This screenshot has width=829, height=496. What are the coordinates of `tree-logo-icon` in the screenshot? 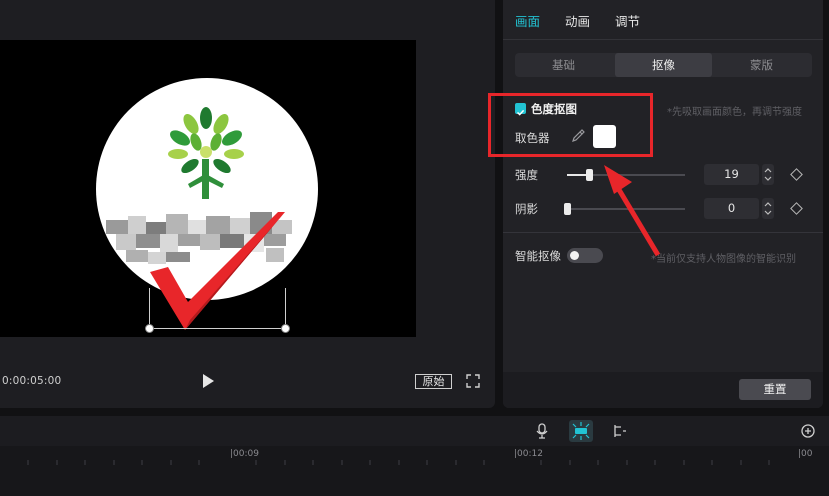 It's located at (206, 153).